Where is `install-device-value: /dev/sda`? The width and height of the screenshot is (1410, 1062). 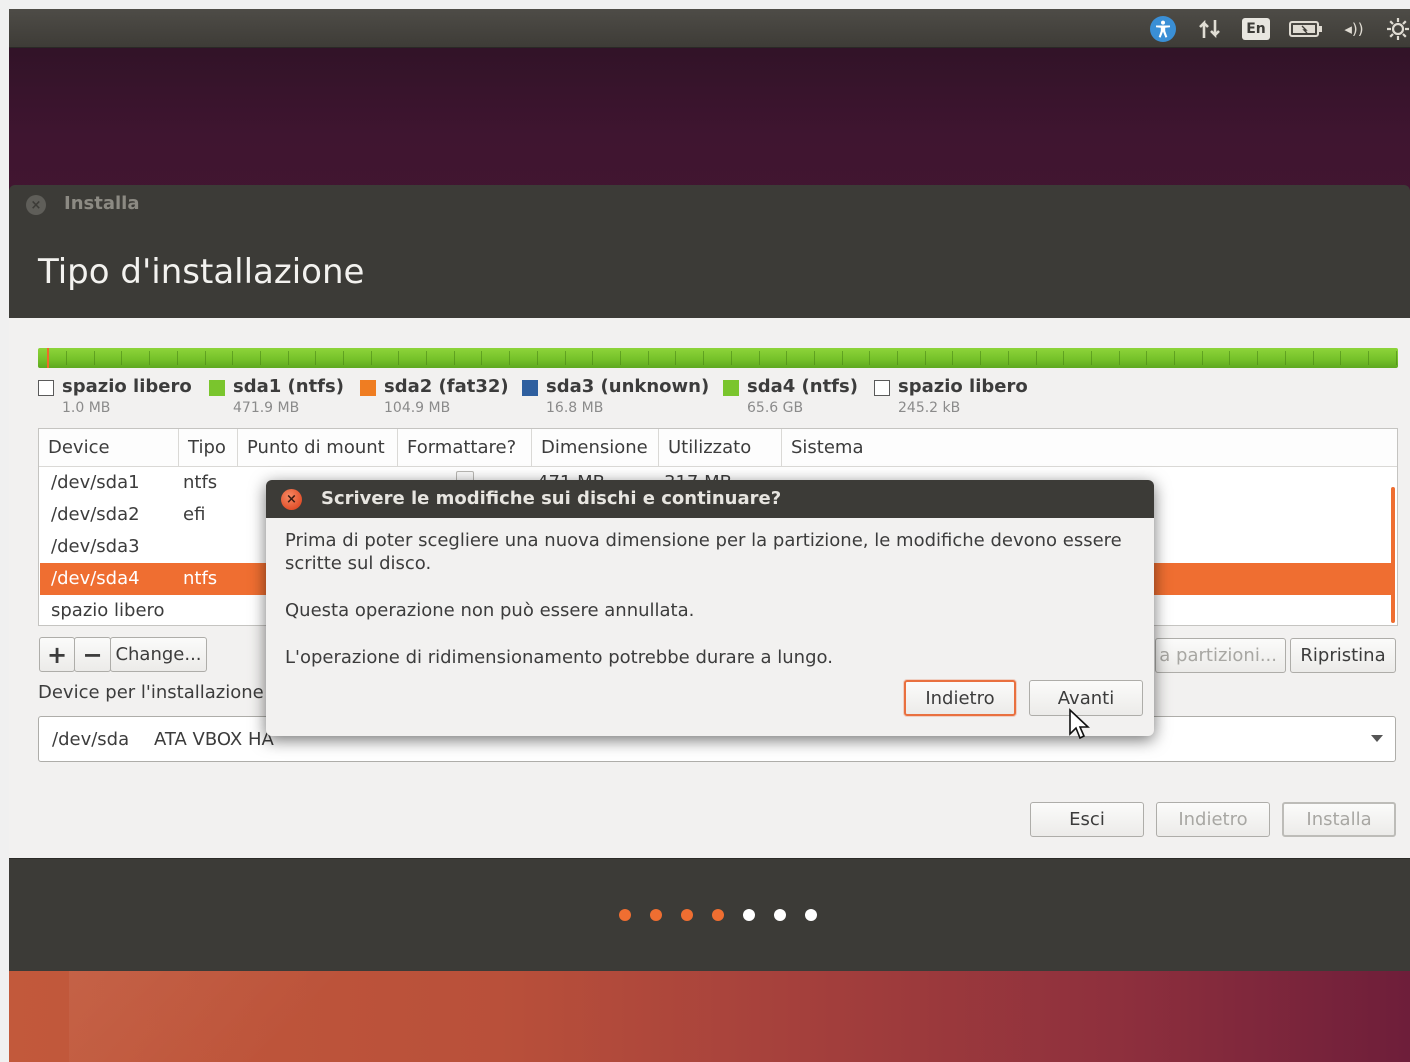 install-device-value: /dev/sda is located at coordinates (91, 739).